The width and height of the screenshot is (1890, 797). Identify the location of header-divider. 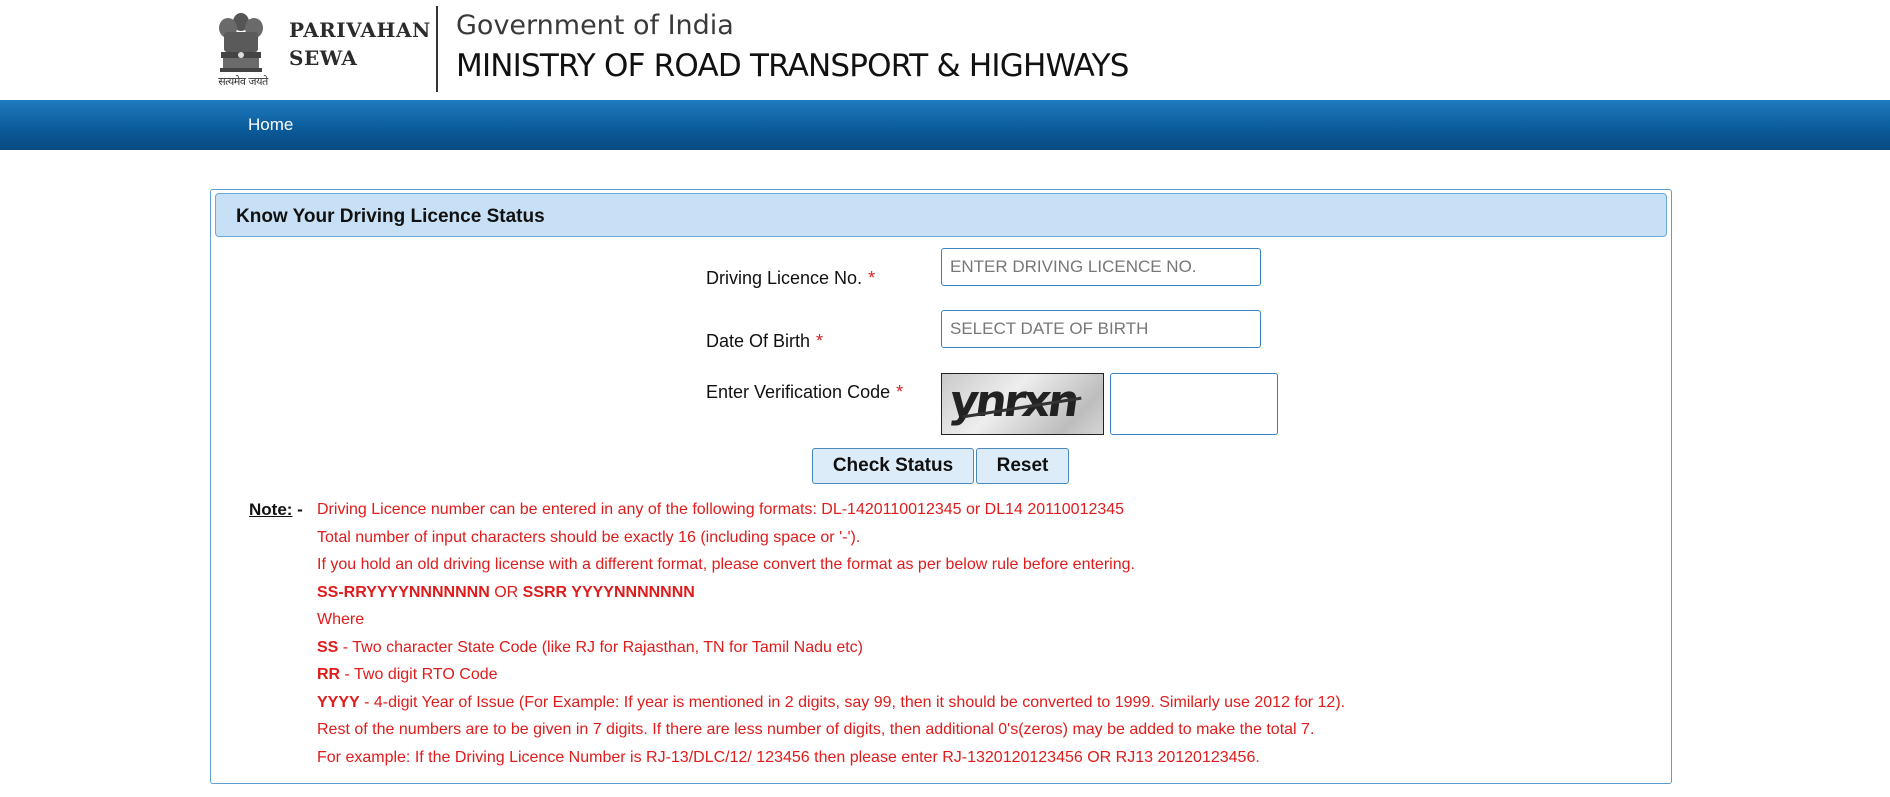
(437, 49).